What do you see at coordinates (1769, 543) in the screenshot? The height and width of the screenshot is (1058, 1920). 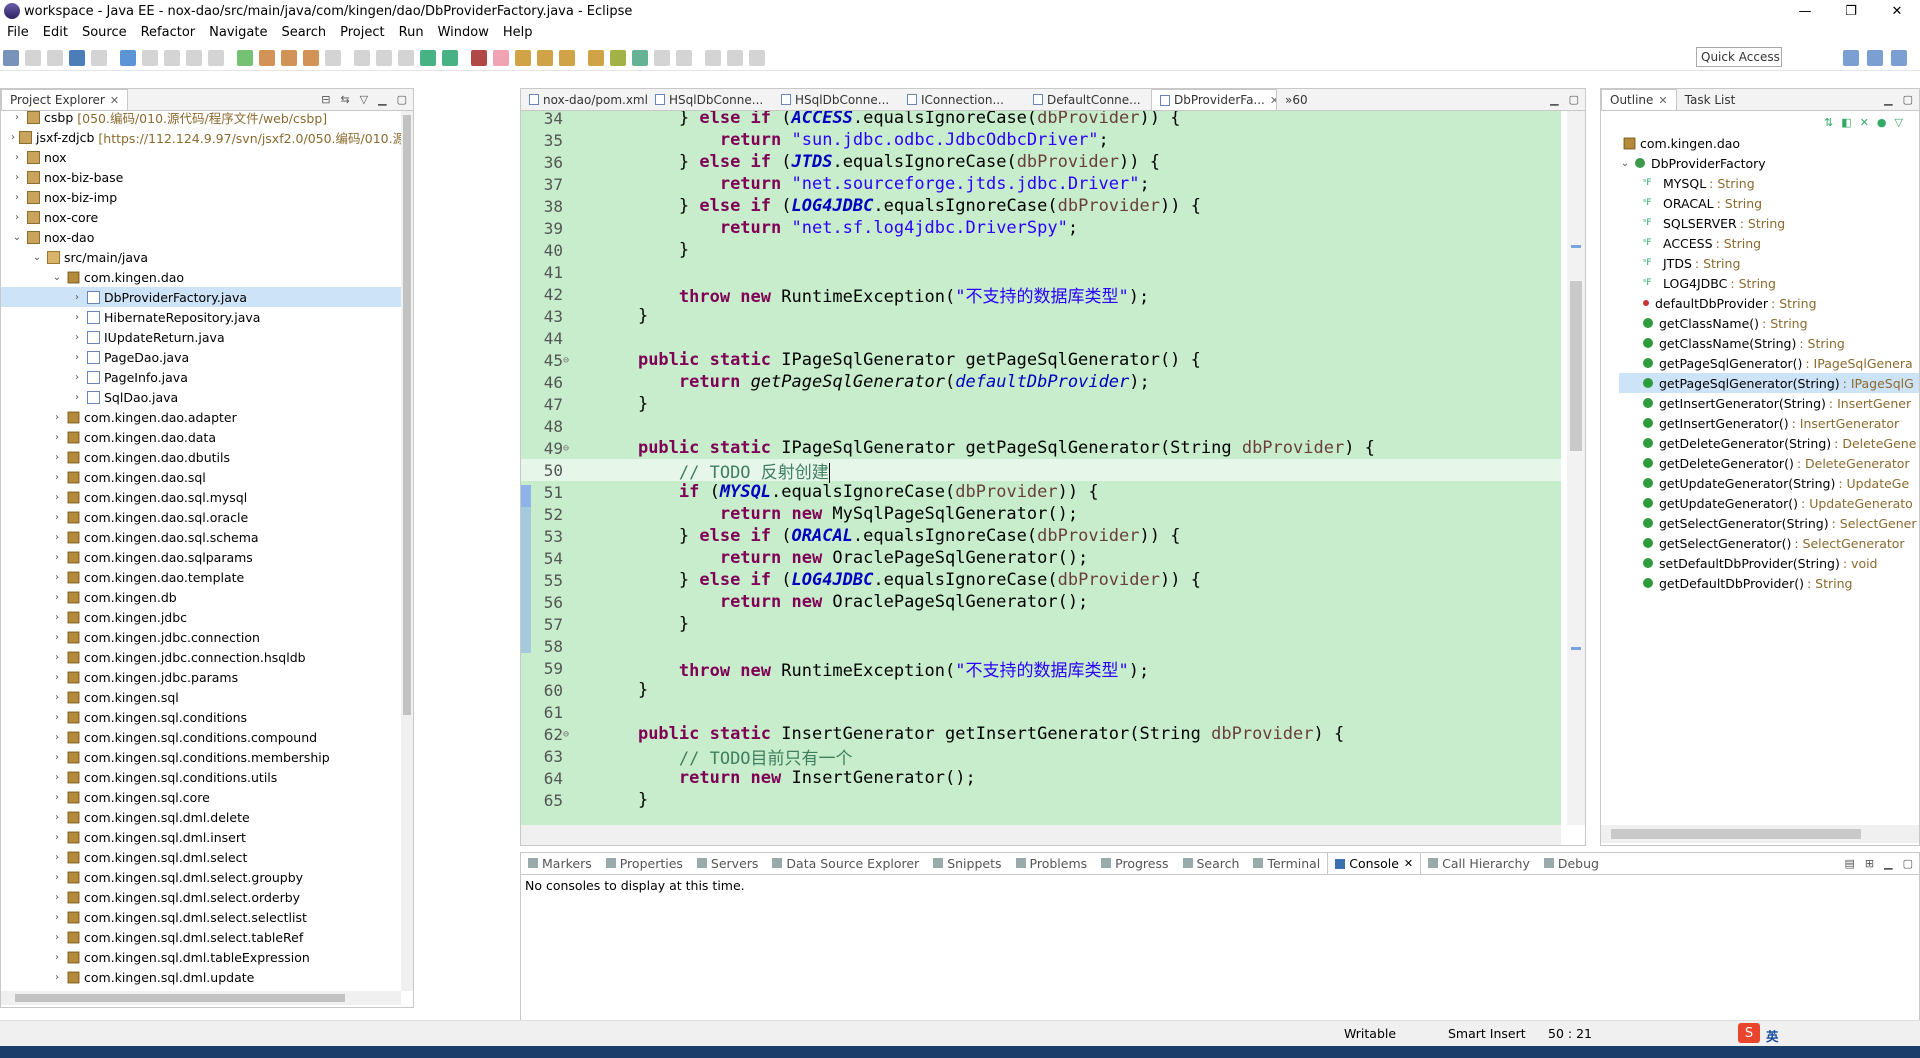 I see `outline-item: getSelectGenerator(): SelectGenerator` at bounding box center [1769, 543].